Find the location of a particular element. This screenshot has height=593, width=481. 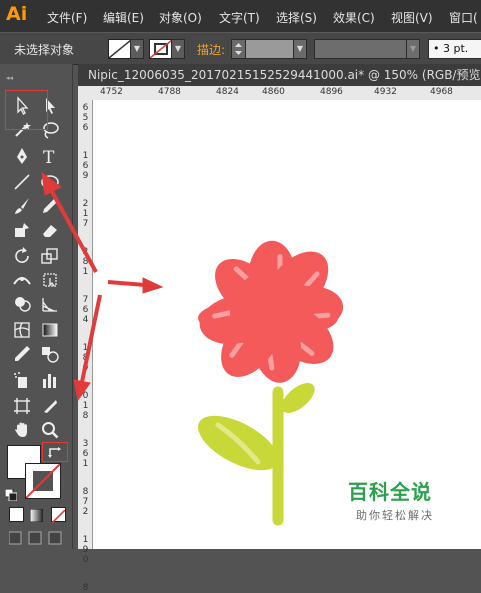

flower-center is located at coordinates (272, 312).